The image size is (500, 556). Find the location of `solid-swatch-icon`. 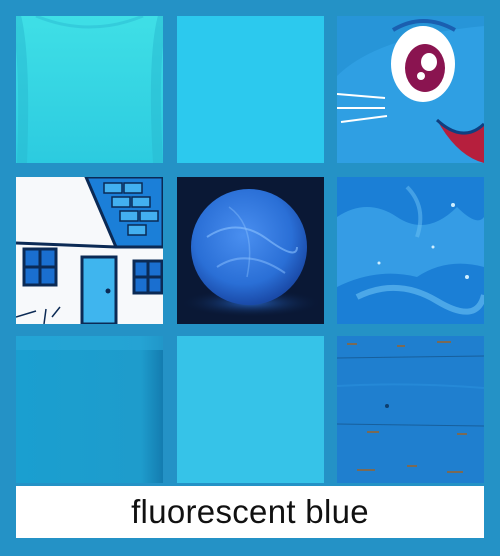

solid-swatch-icon is located at coordinates (250, 89).